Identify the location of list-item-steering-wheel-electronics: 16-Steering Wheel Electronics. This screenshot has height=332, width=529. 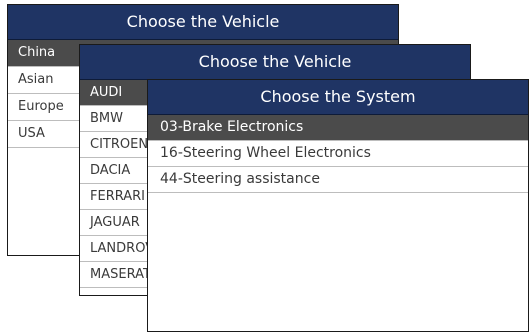
(338, 154).